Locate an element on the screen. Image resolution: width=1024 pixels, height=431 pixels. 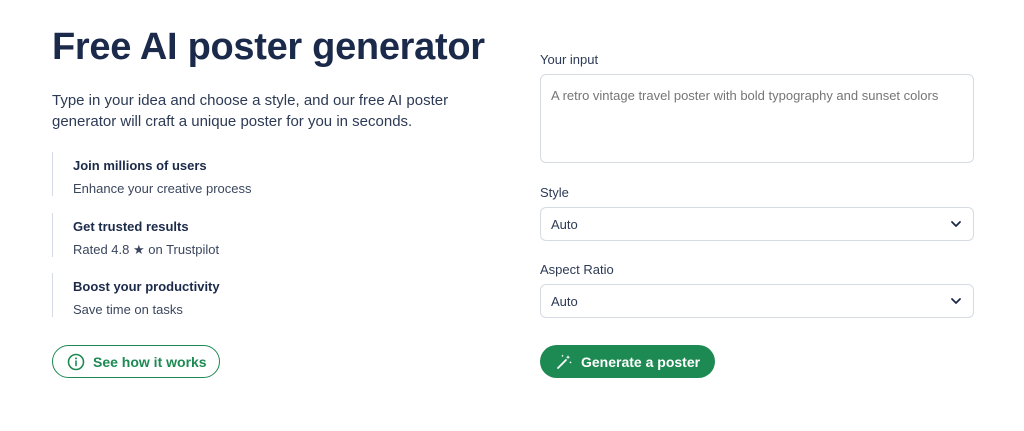
idea-input is located at coordinates (757, 118).